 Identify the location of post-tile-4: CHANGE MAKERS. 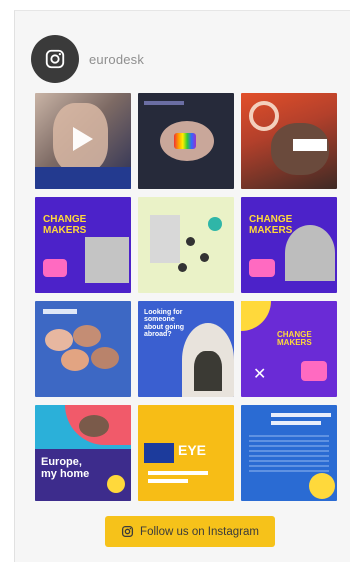
(83, 245).